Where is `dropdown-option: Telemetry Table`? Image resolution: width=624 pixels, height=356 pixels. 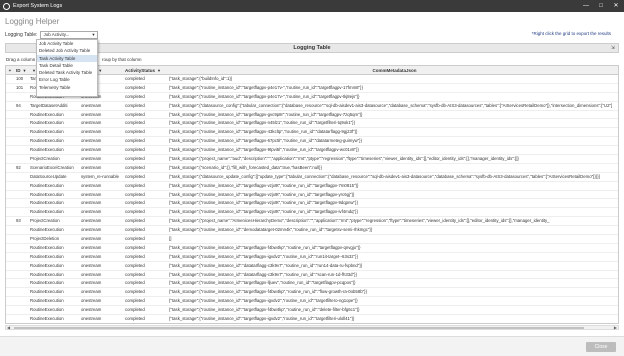
dropdown-option: Telemetry Table is located at coordinates (67, 87).